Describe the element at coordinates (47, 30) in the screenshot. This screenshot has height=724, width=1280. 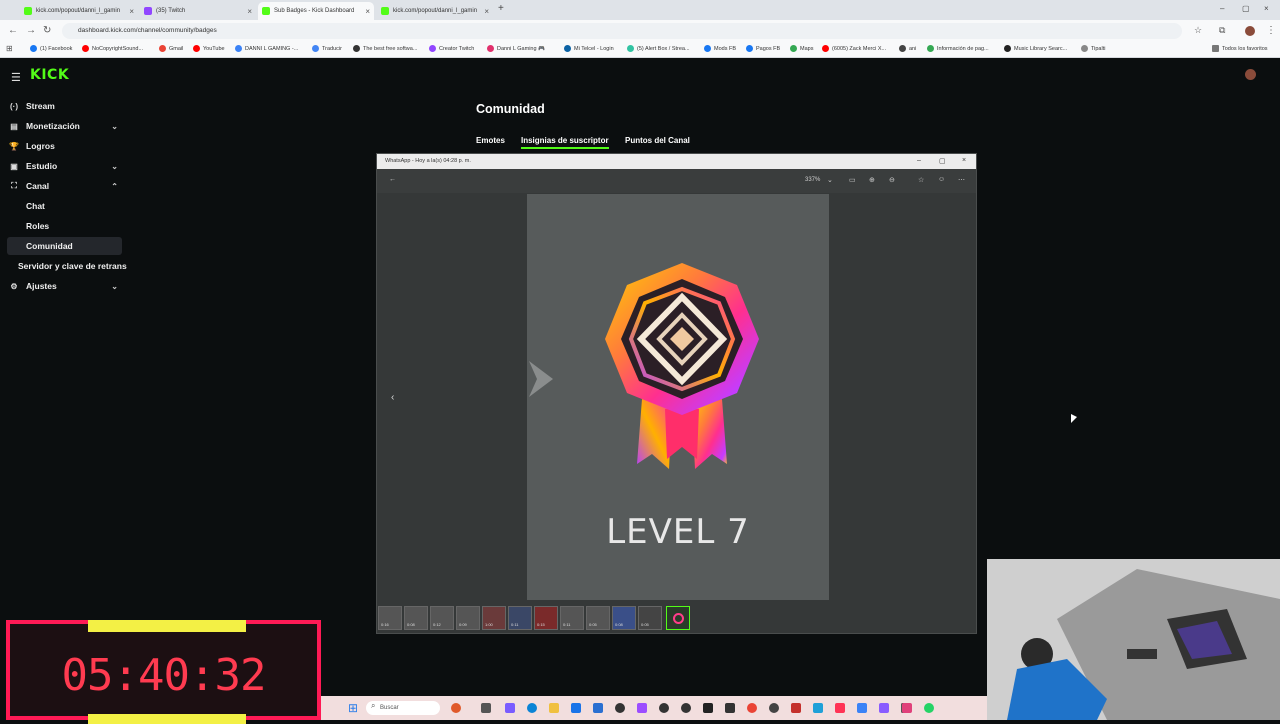
I see `reload-icon: ↻` at that location.